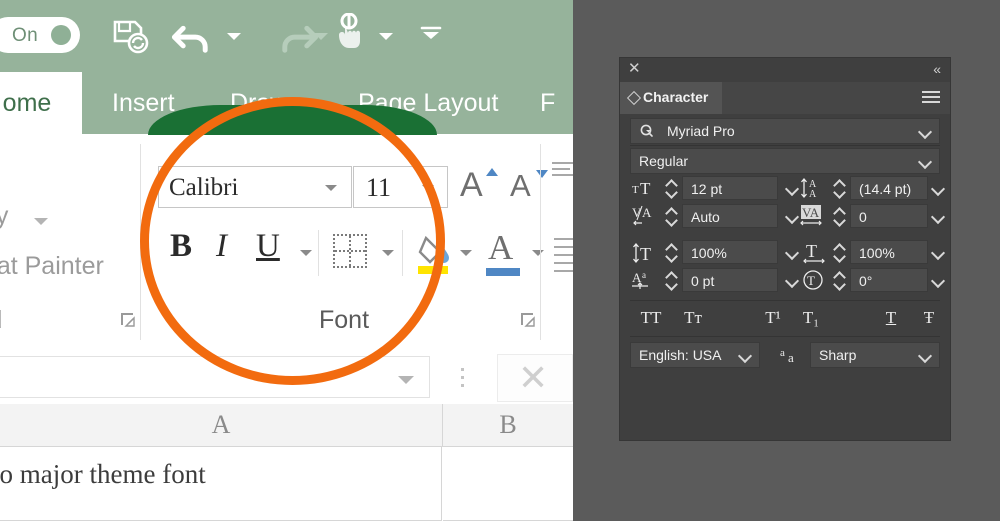 Image resolution: width=1000 pixels, height=521 pixels. Describe the element at coordinates (885, 189) in the screenshot. I see `leading-value: (14.4 pt)` at that location.